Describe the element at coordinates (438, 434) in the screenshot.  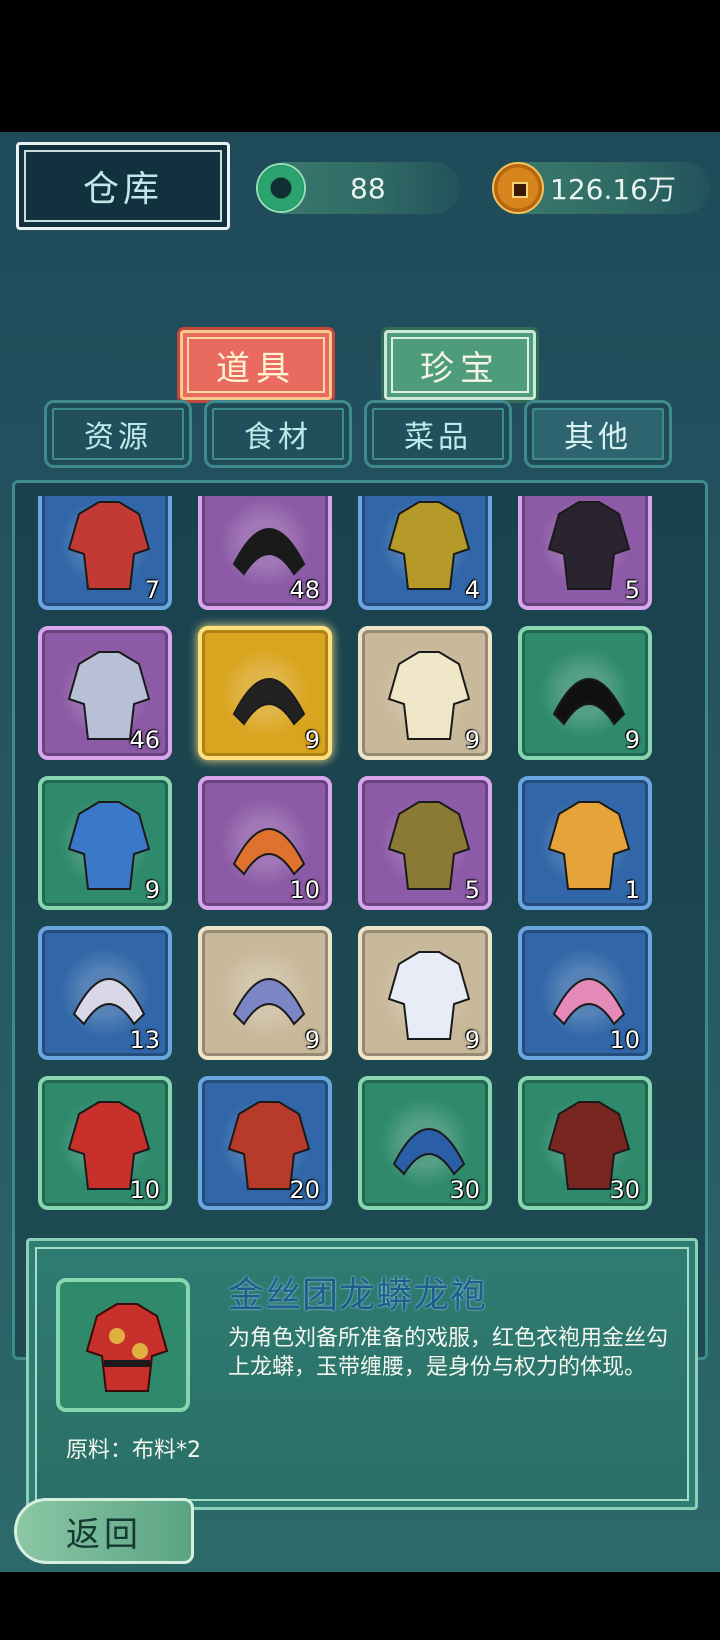
I see `subtab-dishes: 菜品` at that location.